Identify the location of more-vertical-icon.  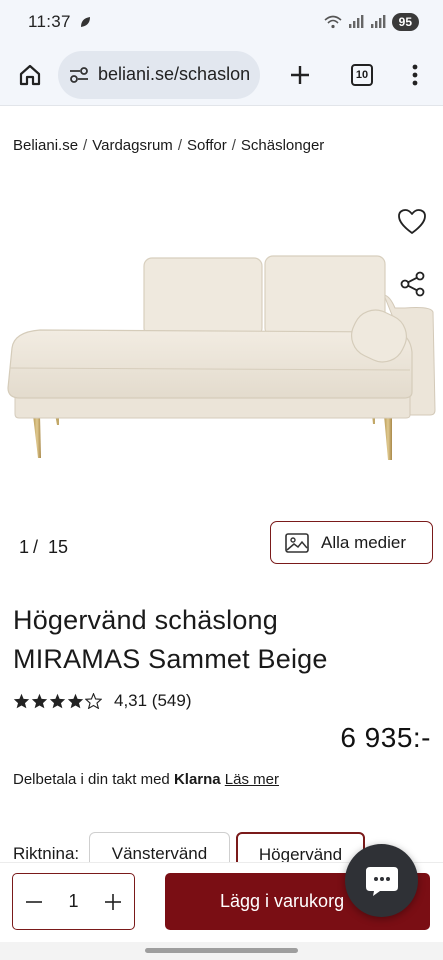
(415, 74).